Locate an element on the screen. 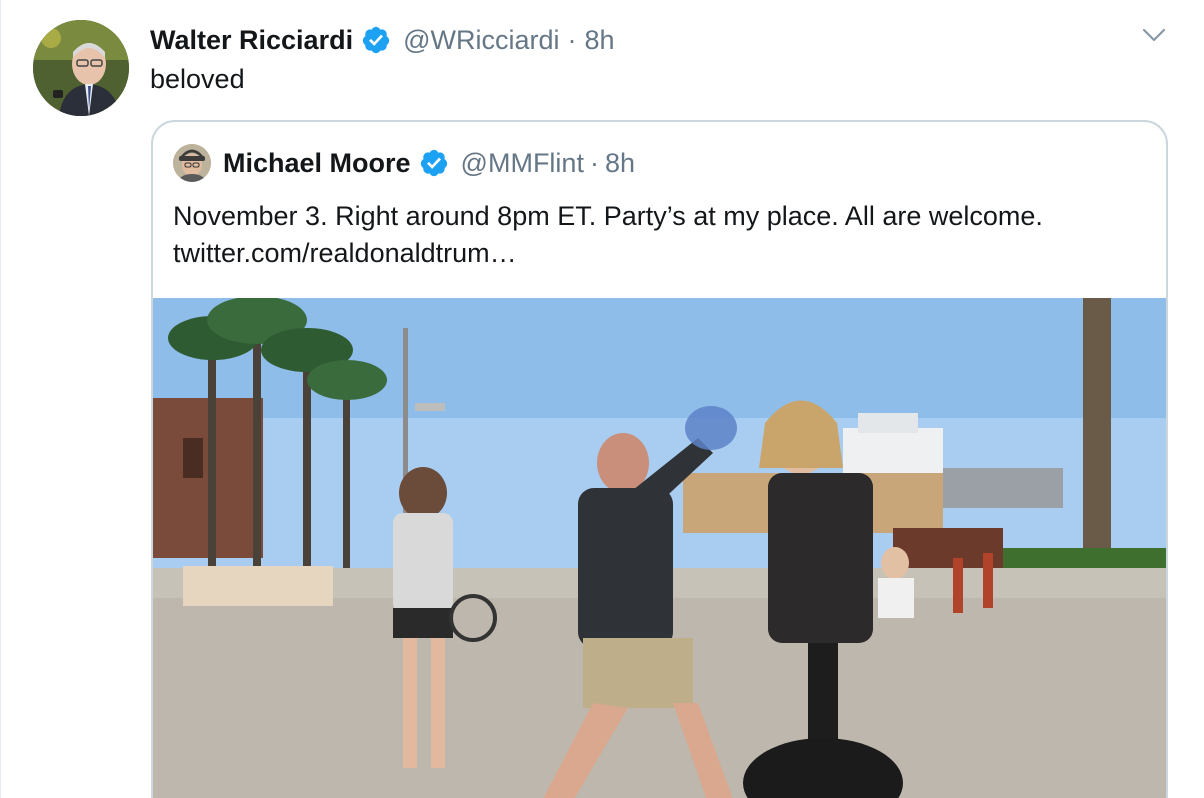 This screenshot has width=1204, height=798. author-name: Walter Ricciardi is located at coordinates (251, 40).